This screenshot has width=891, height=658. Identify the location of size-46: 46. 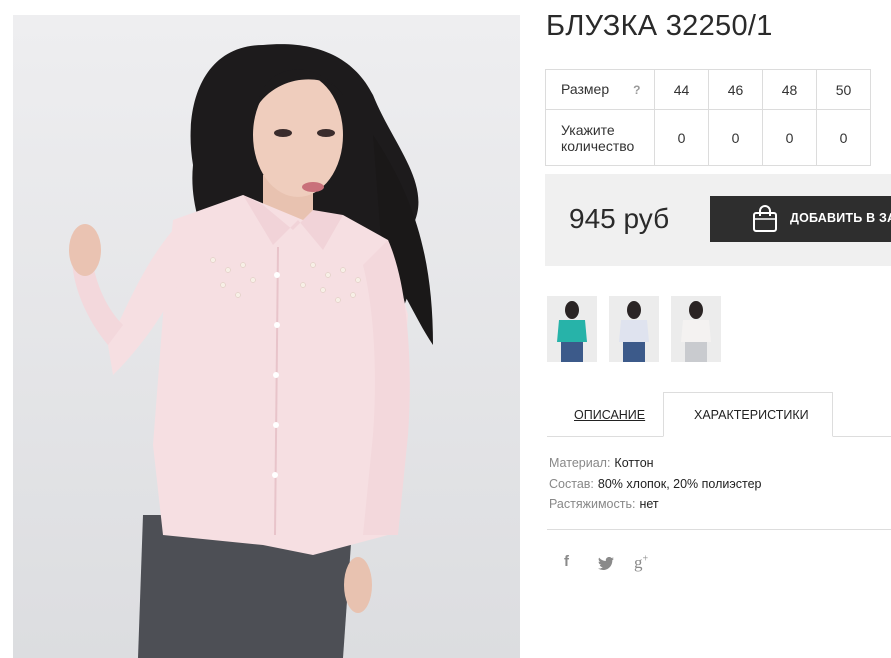
(735, 89).